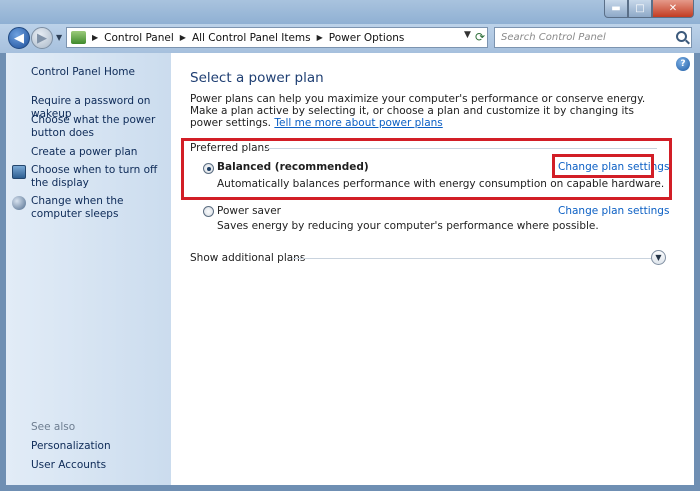  I want to click on show-additional-plans: Show additional plans, so click(247, 258).